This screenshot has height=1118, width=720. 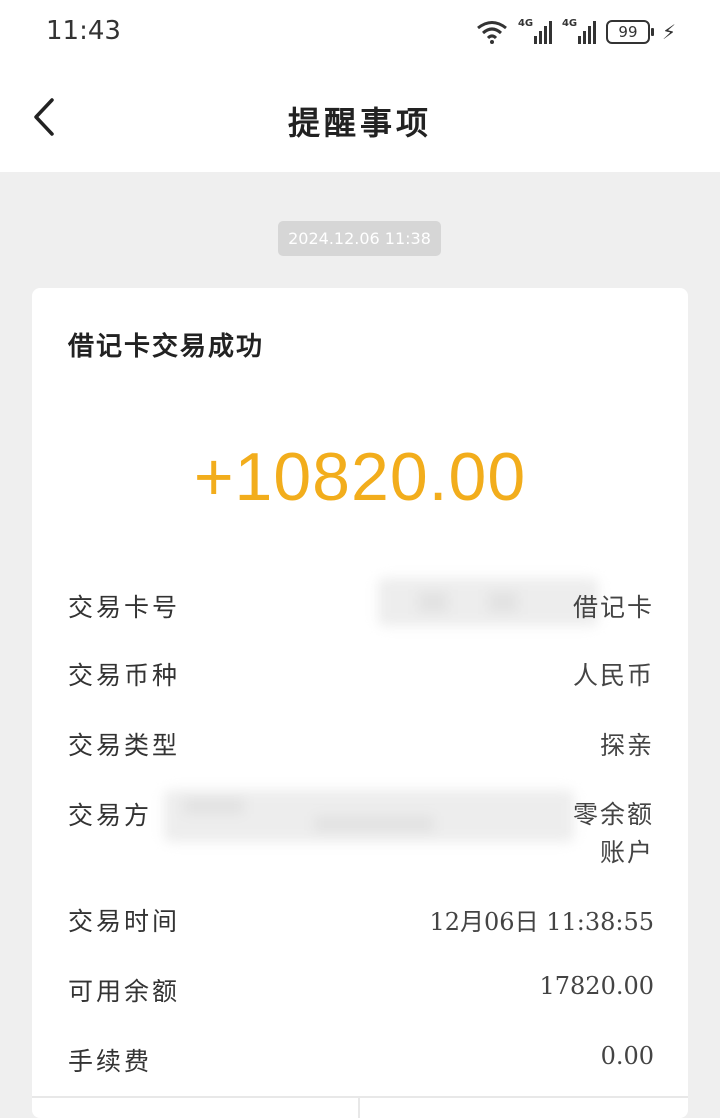 I want to click on row-value: 零余额 账户, so click(x=613, y=834).